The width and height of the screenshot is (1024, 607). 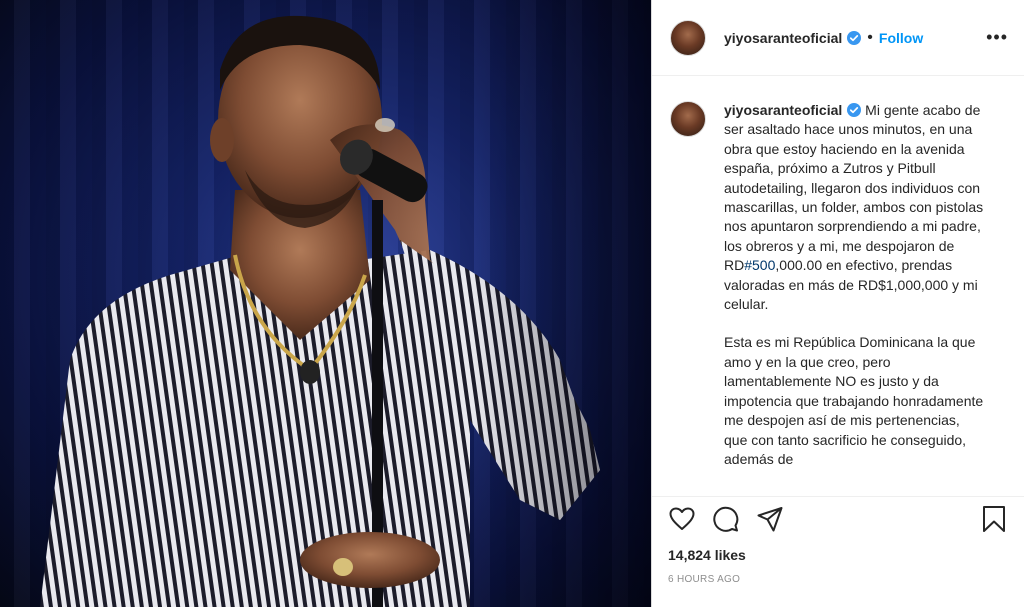 What do you see at coordinates (770, 519) in the screenshot?
I see `paper-plane-icon` at bounding box center [770, 519].